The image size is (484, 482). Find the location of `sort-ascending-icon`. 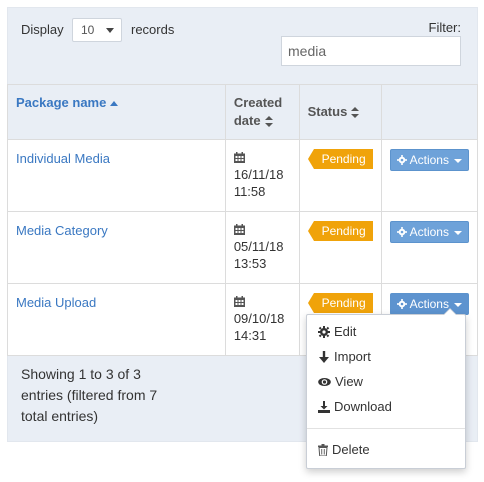

sort-ascending-icon is located at coordinates (114, 104).